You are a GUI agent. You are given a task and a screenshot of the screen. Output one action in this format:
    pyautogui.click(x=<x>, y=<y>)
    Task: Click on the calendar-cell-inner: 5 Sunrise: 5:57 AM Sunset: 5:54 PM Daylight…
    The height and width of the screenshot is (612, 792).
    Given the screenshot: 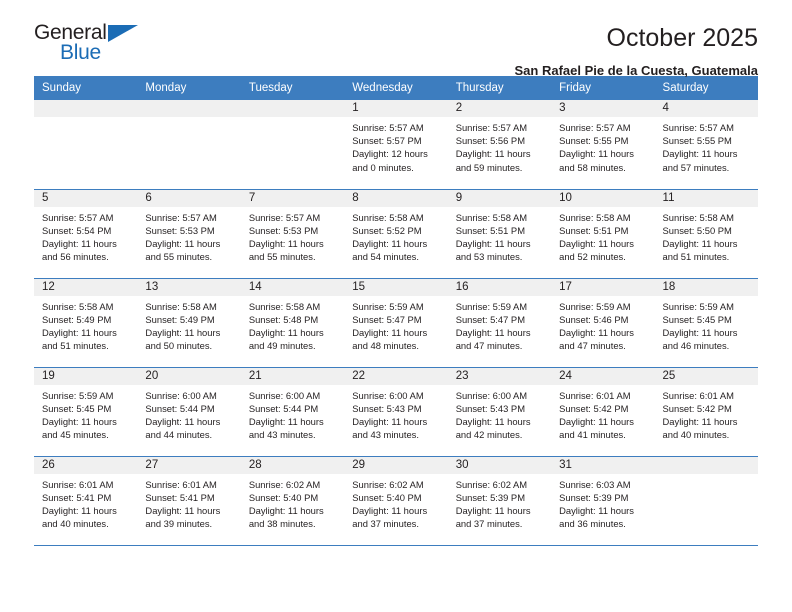 What is the action you would take?
    pyautogui.click(x=86, y=233)
    